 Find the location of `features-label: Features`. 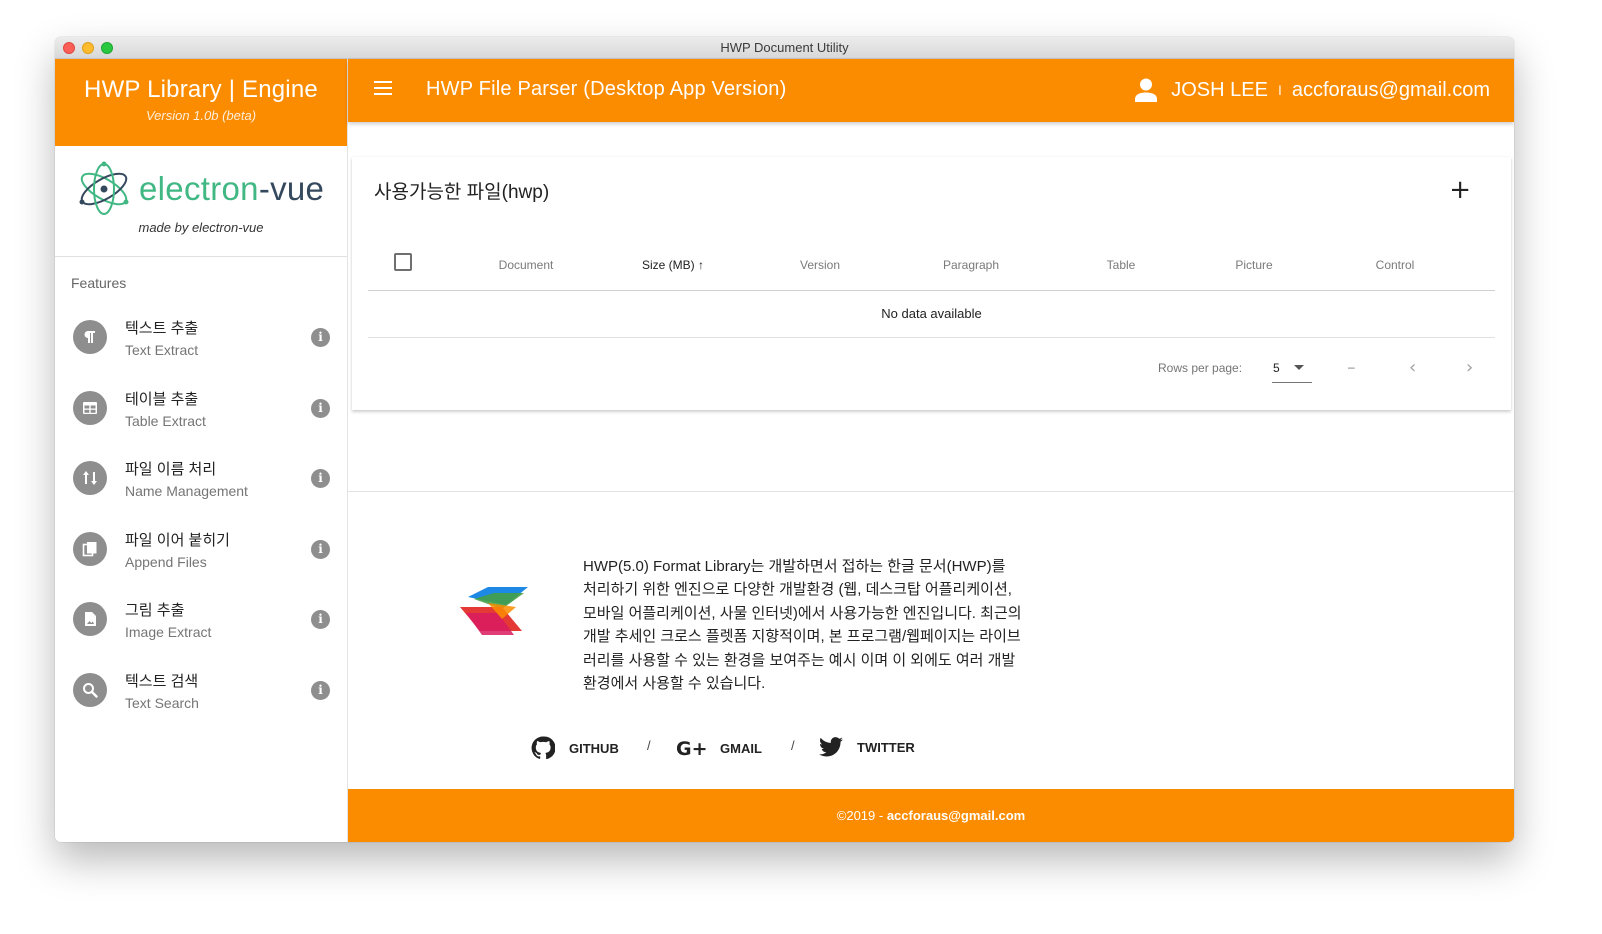

features-label: Features is located at coordinates (99, 283).